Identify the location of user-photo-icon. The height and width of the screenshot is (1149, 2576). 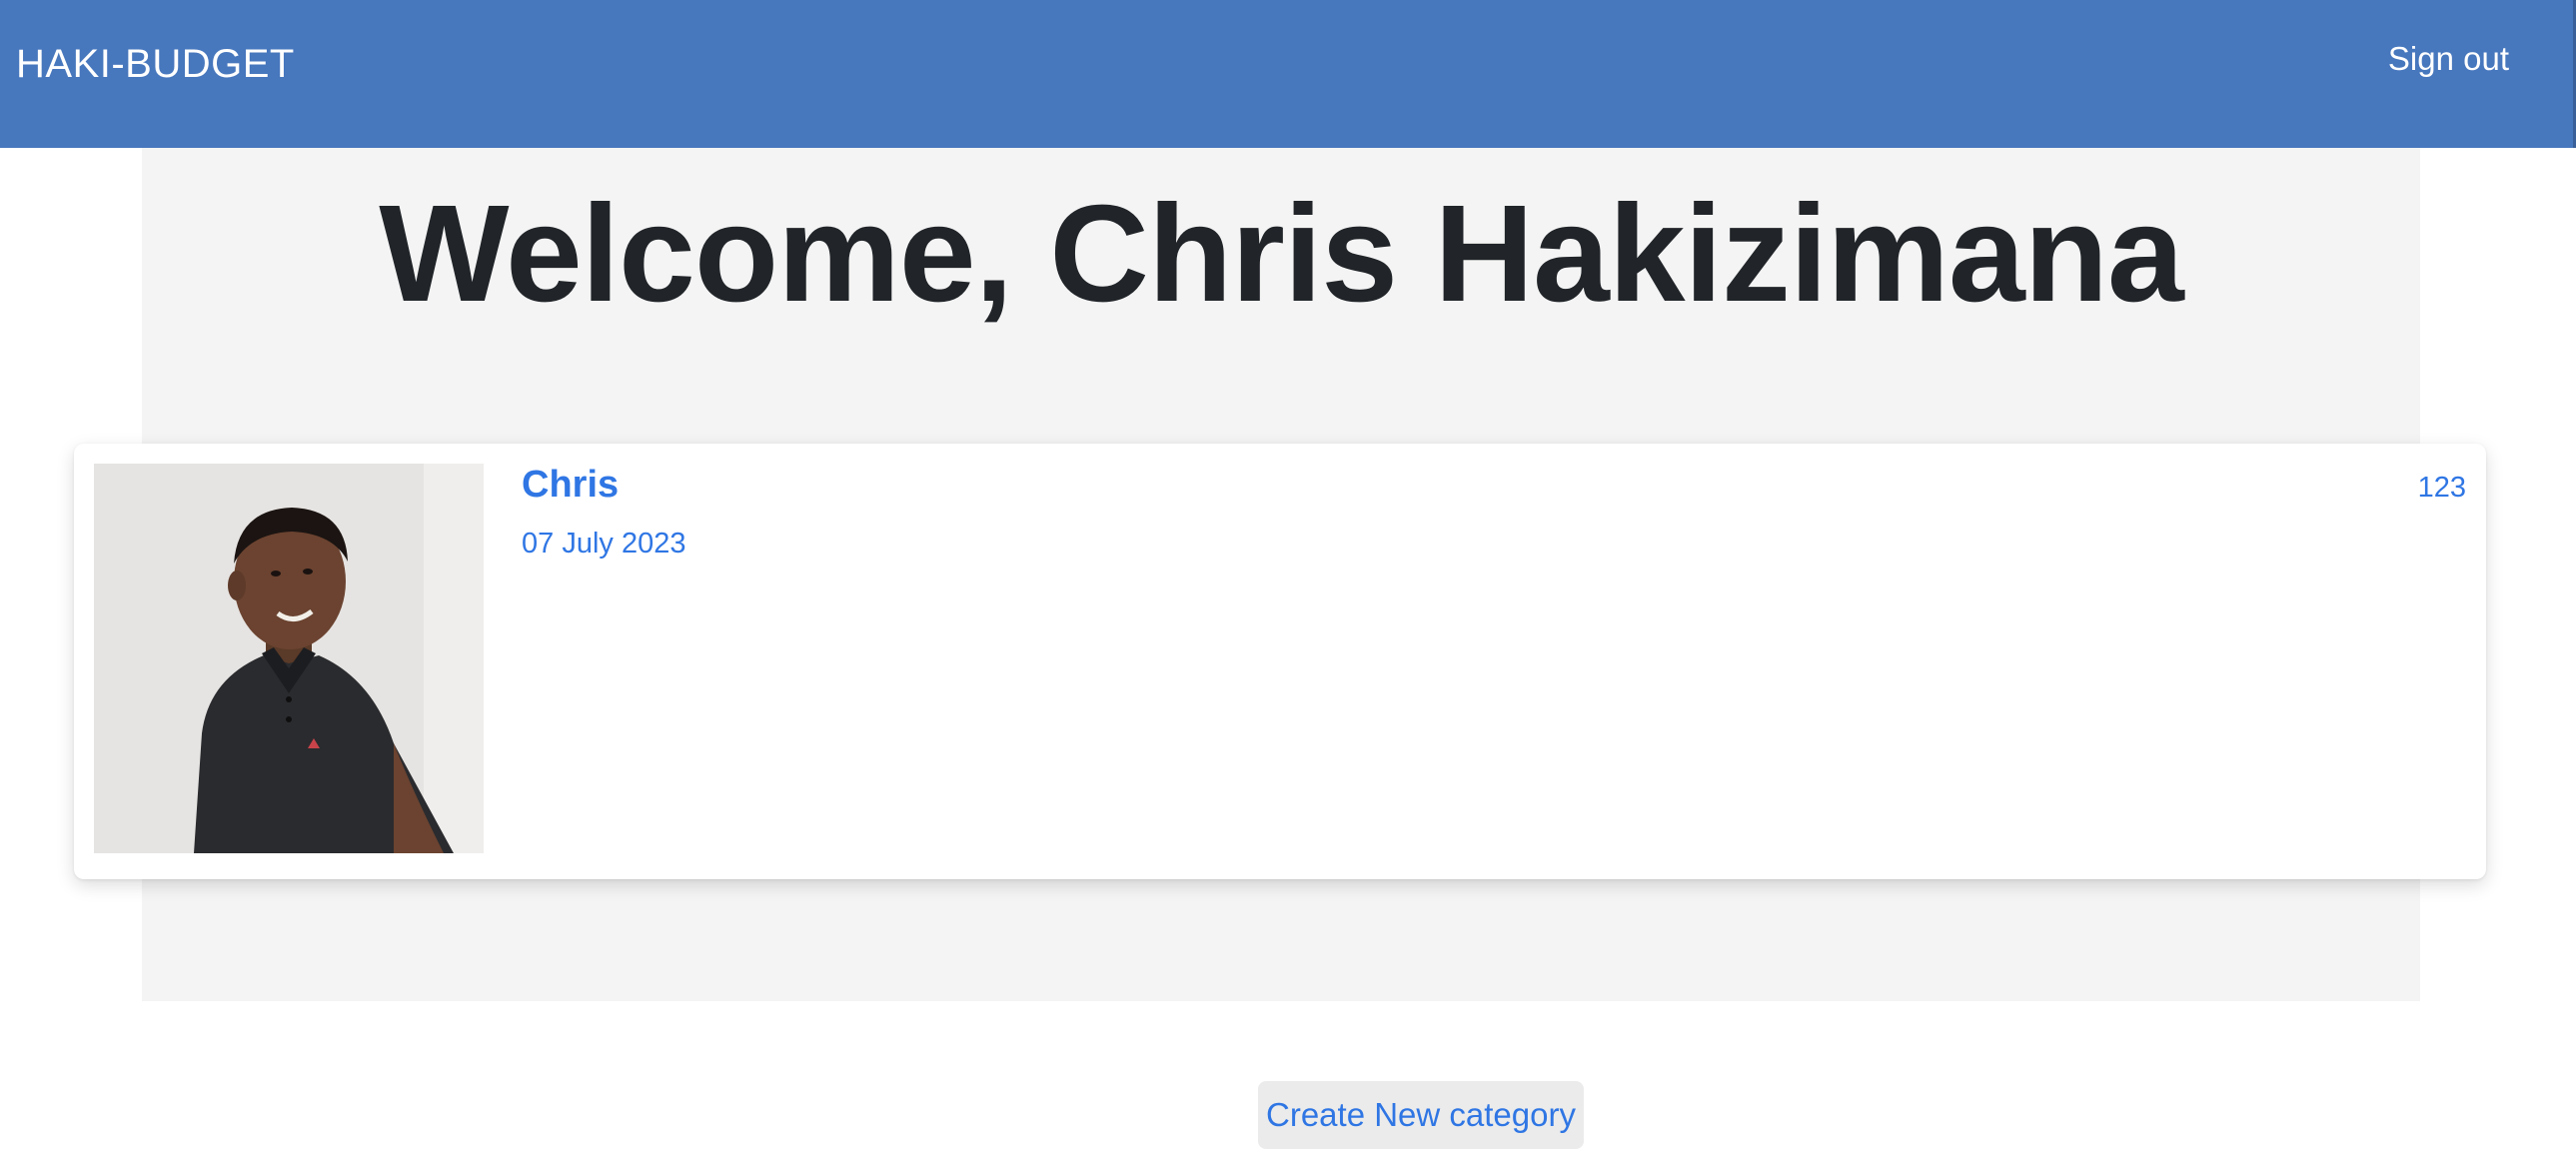
(289, 658).